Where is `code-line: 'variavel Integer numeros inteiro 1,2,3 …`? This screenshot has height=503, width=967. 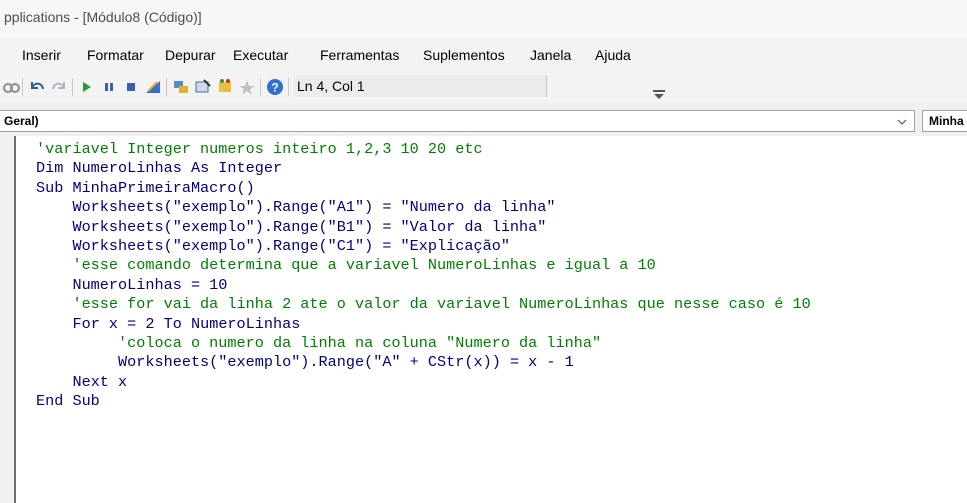
code-line: 'variavel Integer numeros inteiro 1,2,3 … is located at coordinates (423, 149).